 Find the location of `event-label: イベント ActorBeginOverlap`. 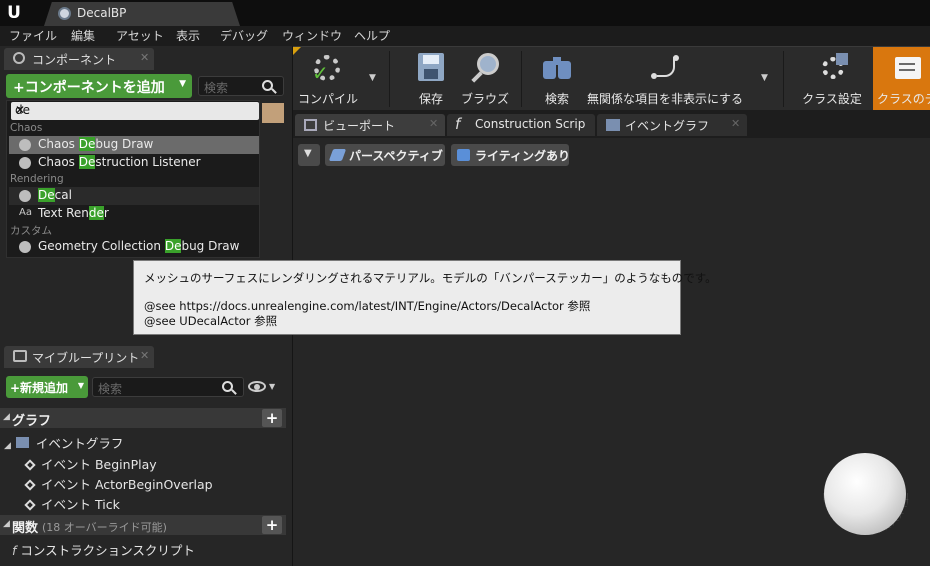

event-label: イベント ActorBeginOverlap is located at coordinates (127, 484).